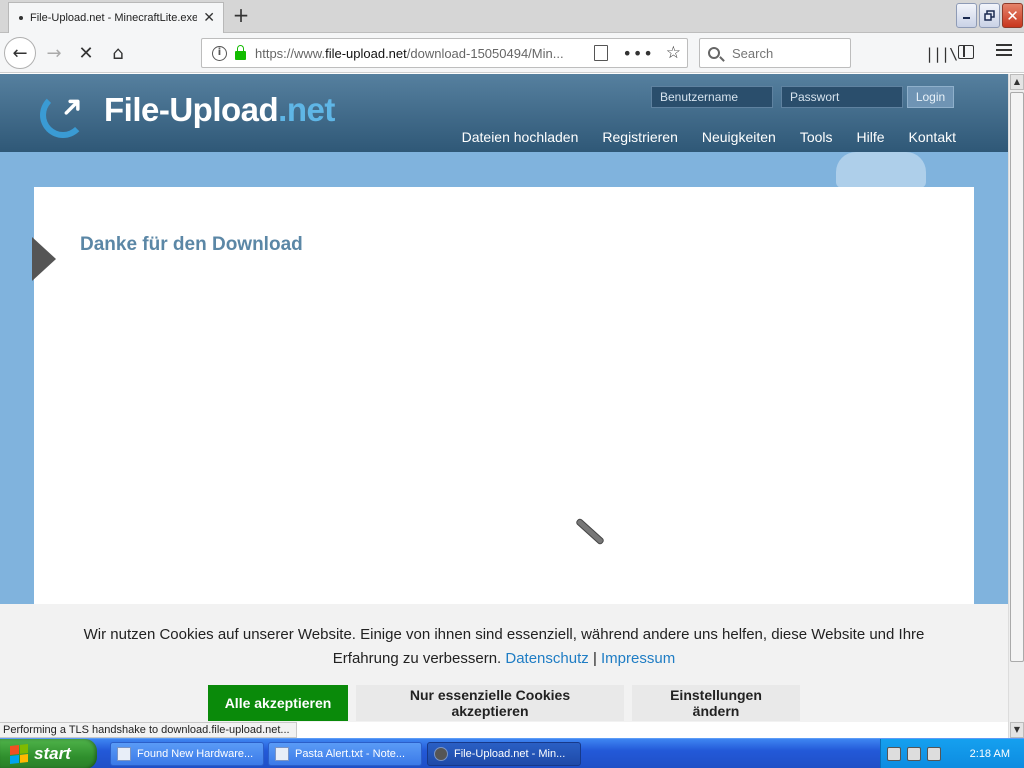 The width and height of the screenshot is (1024, 768). What do you see at coordinates (241, 16) in the screenshot?
I see `new-tab-button: +` at bounding box center [241, 16].